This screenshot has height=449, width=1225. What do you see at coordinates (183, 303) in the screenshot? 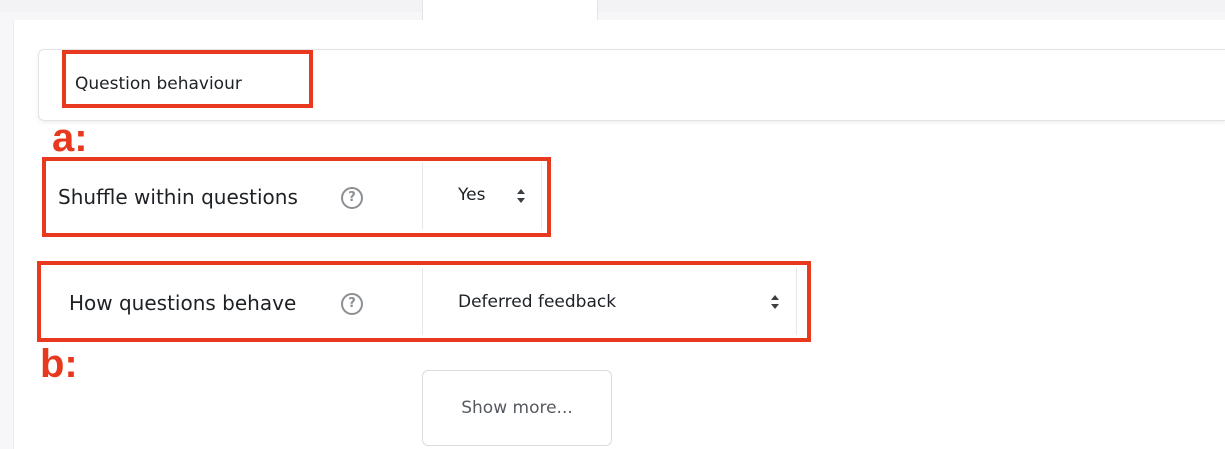
I see `how-questions-behave-label: How questions behave` at bounding box center [183, 303].